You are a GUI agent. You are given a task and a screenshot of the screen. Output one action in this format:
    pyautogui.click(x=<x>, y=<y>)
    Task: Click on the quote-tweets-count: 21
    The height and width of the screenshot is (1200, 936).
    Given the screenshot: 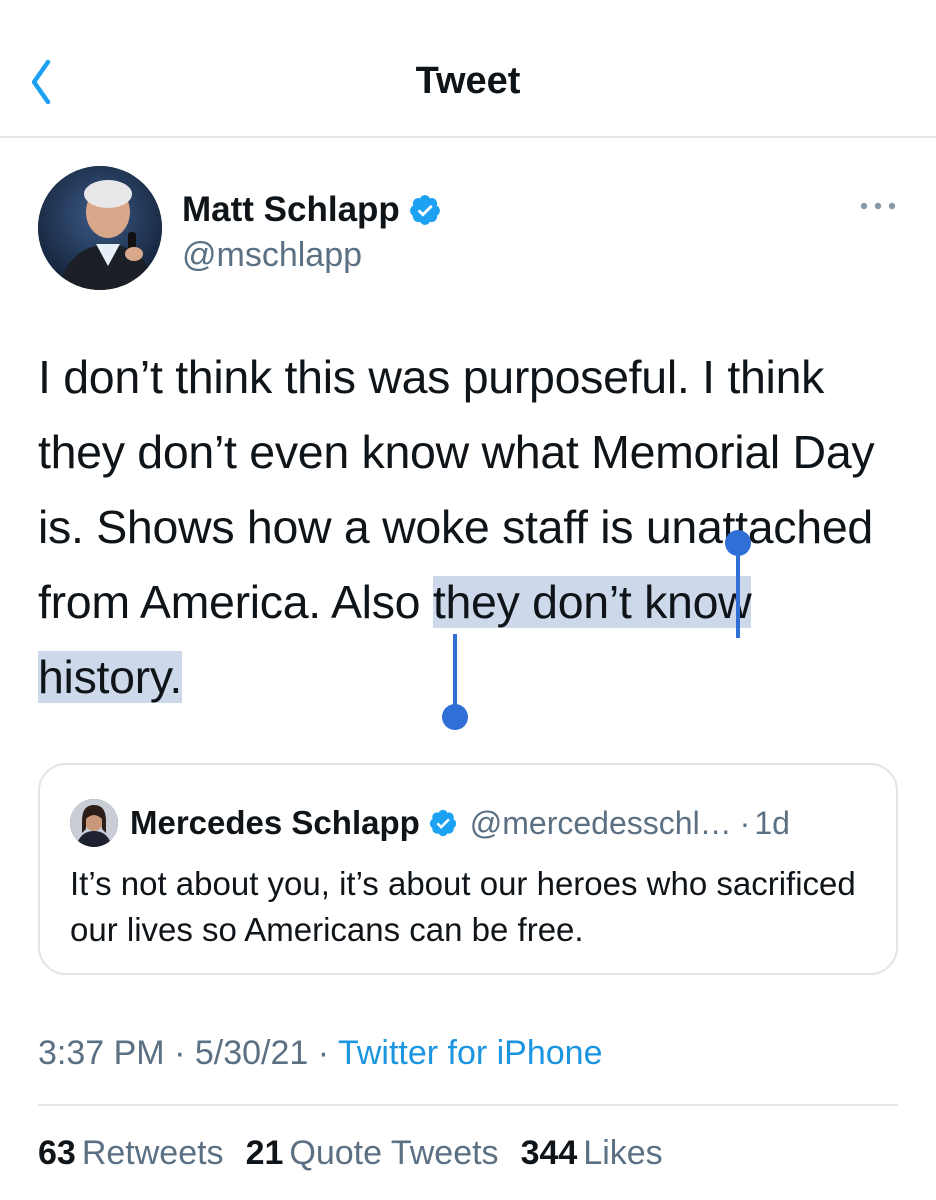 What is the action you would take?
    pyautogui.click(x=264, y=1153)
    